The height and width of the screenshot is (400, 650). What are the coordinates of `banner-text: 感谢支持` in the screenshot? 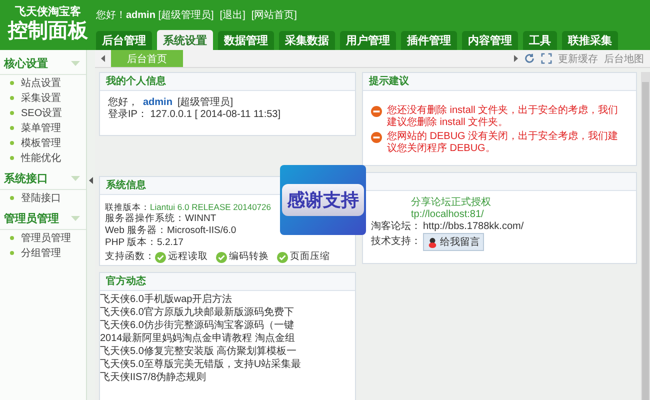 It's located at (323, 200).